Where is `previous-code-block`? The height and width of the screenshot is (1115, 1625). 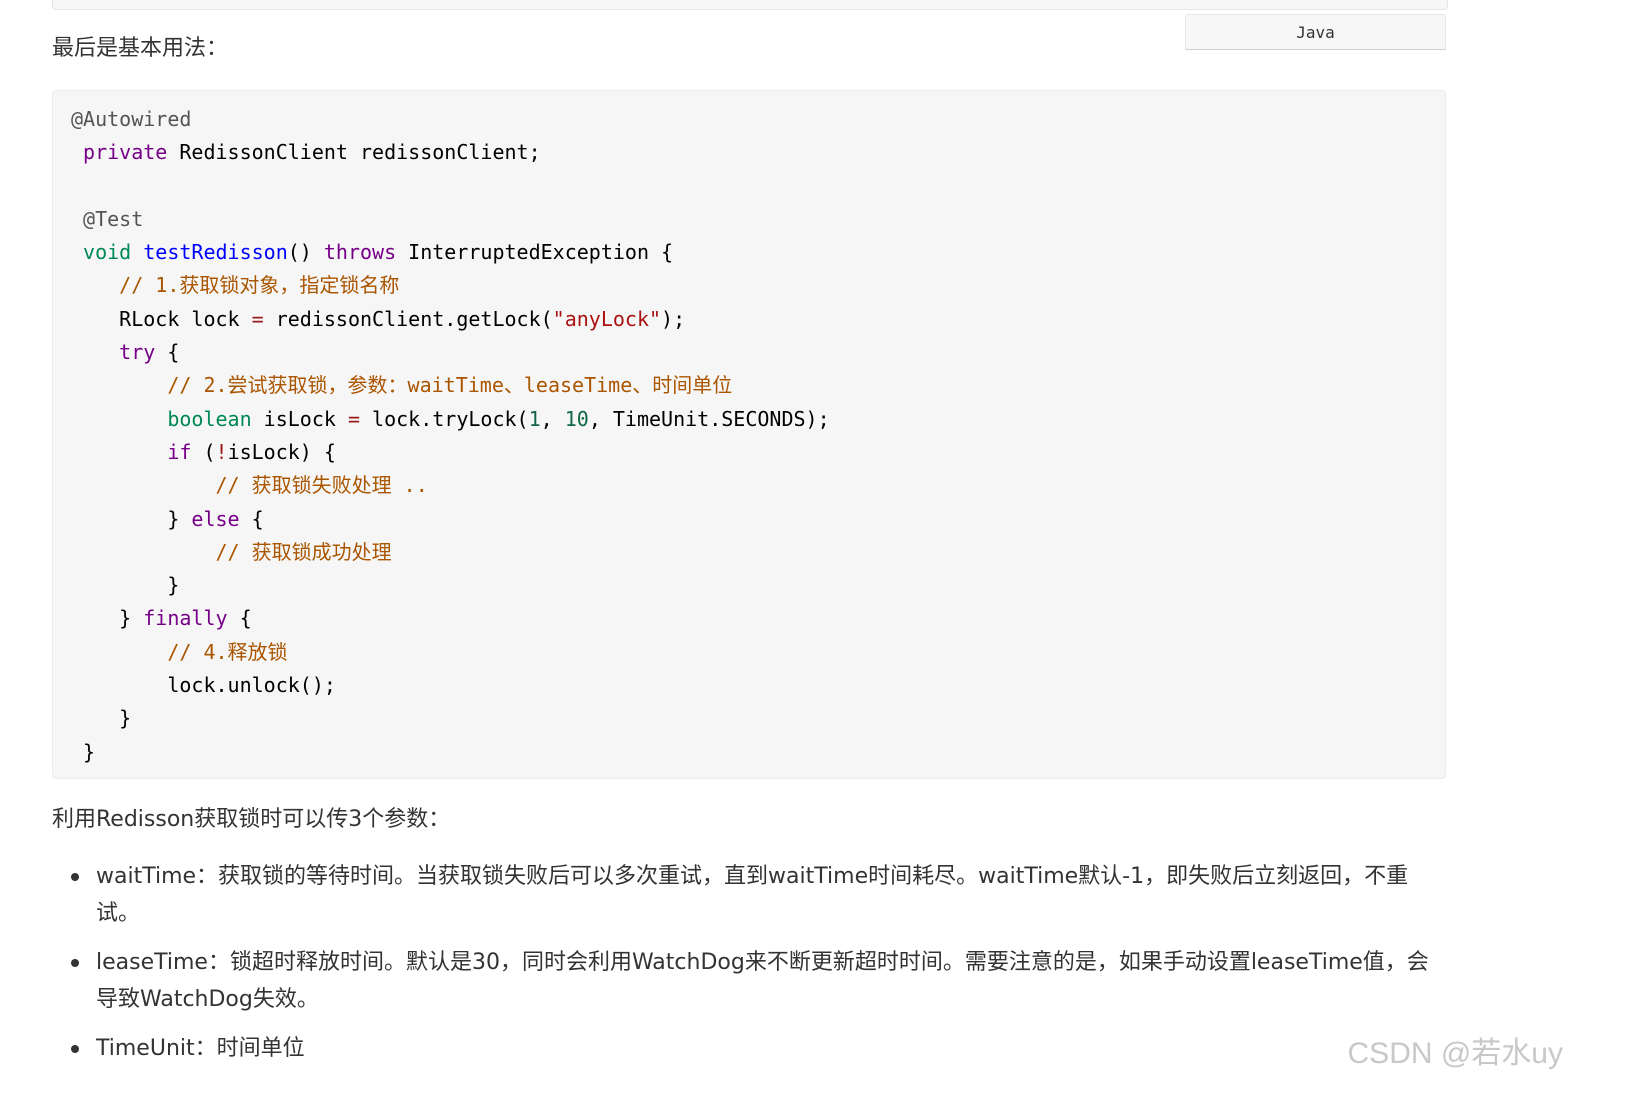
previous-code-block is located at coordinates (750, 5).